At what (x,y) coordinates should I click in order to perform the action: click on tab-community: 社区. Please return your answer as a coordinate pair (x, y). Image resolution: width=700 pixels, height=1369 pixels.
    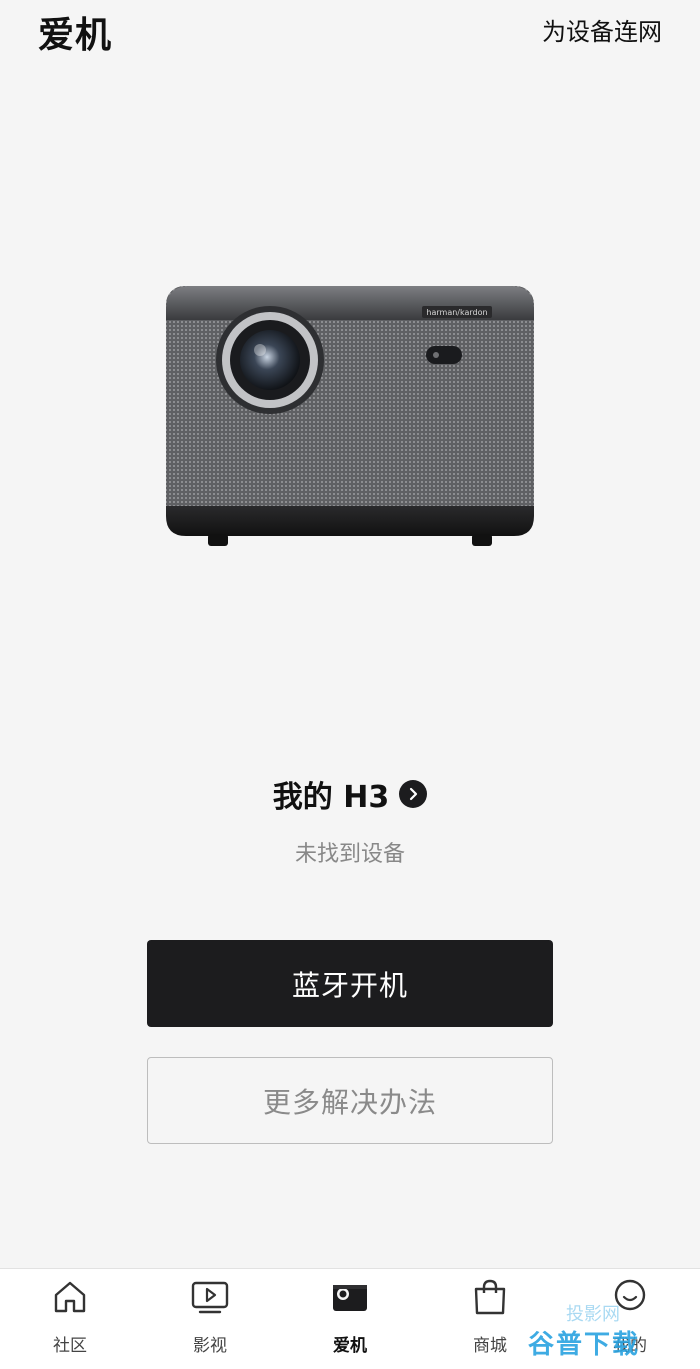
    Looking at the image, I should click on (70, 1319).